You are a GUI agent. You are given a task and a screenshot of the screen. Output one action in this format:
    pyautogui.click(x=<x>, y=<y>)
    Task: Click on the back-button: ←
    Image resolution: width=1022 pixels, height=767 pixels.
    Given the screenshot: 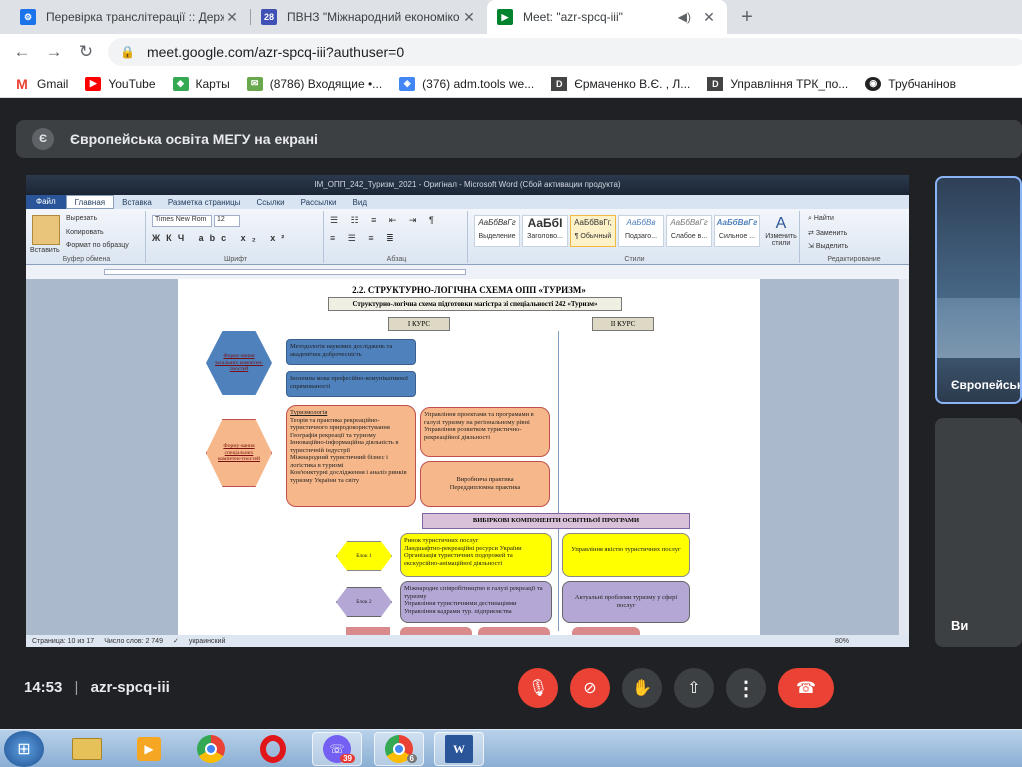 What is the action you would take?
    pyautogui.click(x=22, y=52)
    